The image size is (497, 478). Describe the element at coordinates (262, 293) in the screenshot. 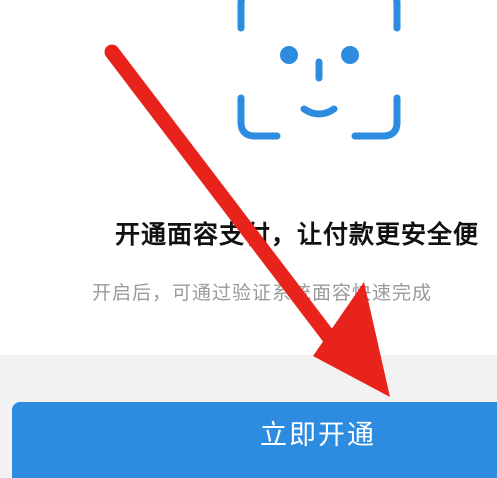

I see `description-text: 开启后，可通过验证系统面容快速完成` at that location.